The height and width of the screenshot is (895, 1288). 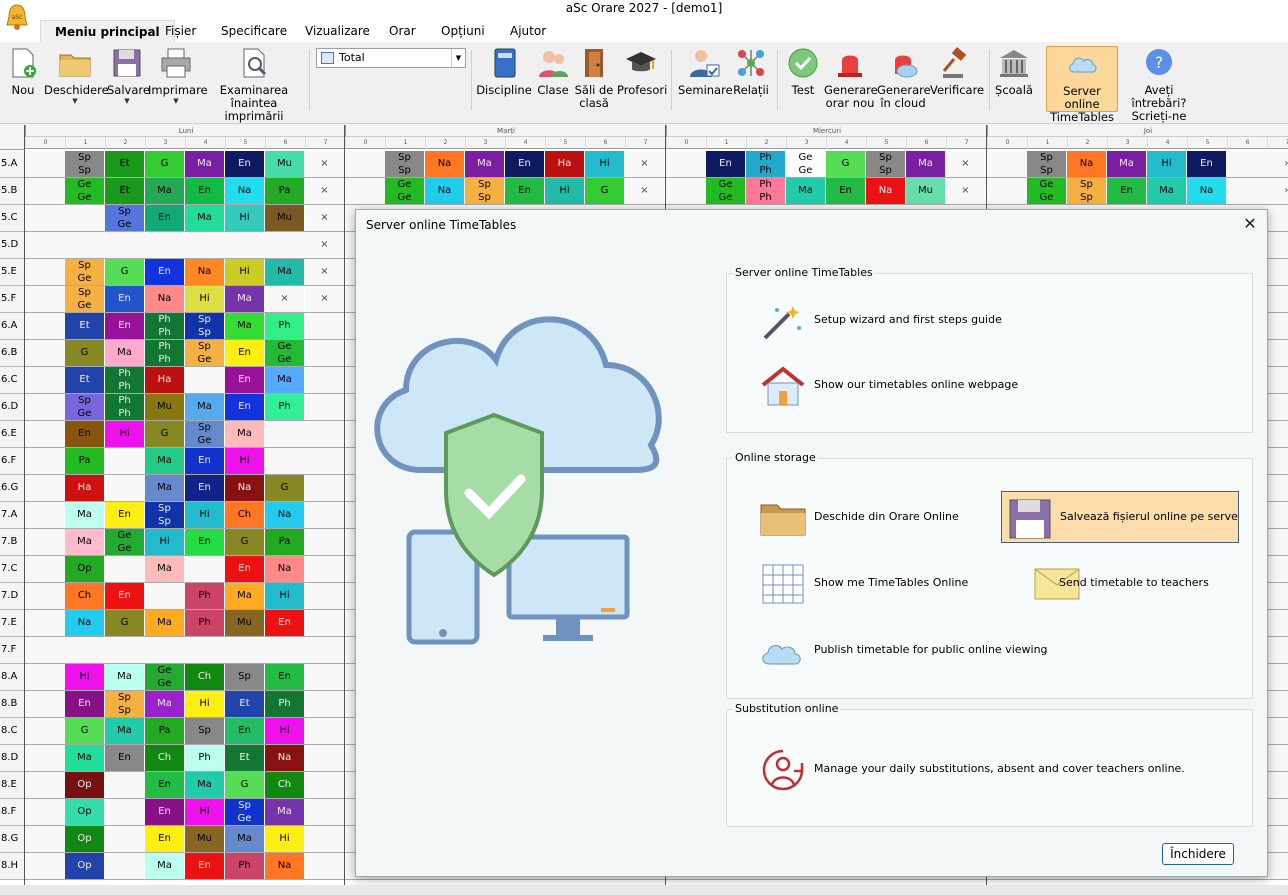 I want to click on lesson-card: Ch, so click(x=165, y=758).